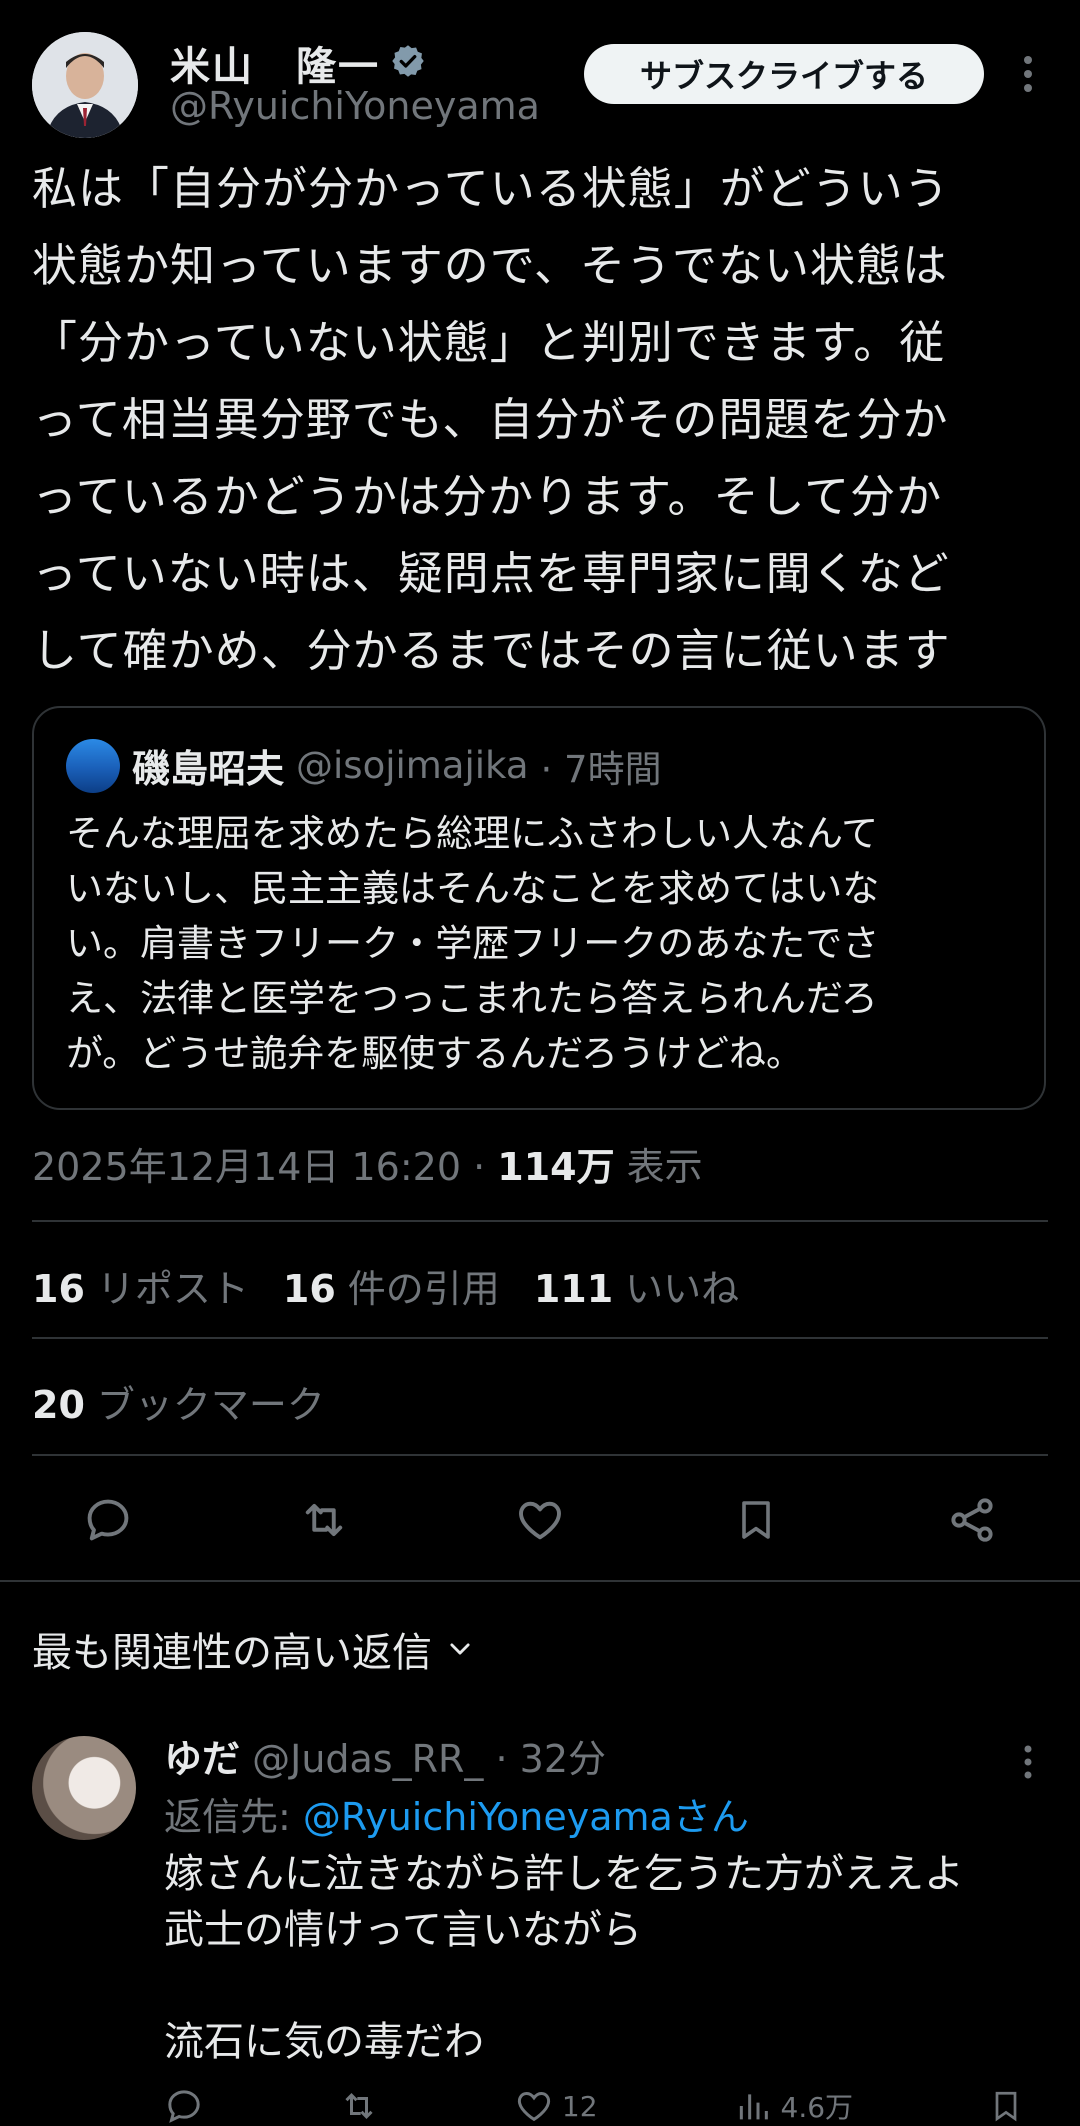 This screenshot has width=1080, height=2126. I want to click on likes-stat: 111 いいね, so click(636, 1285).